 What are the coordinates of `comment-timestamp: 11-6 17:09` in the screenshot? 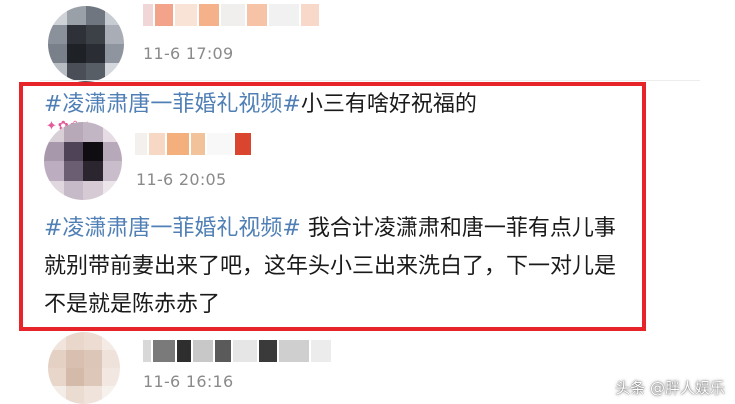 It's located at (188, 53).